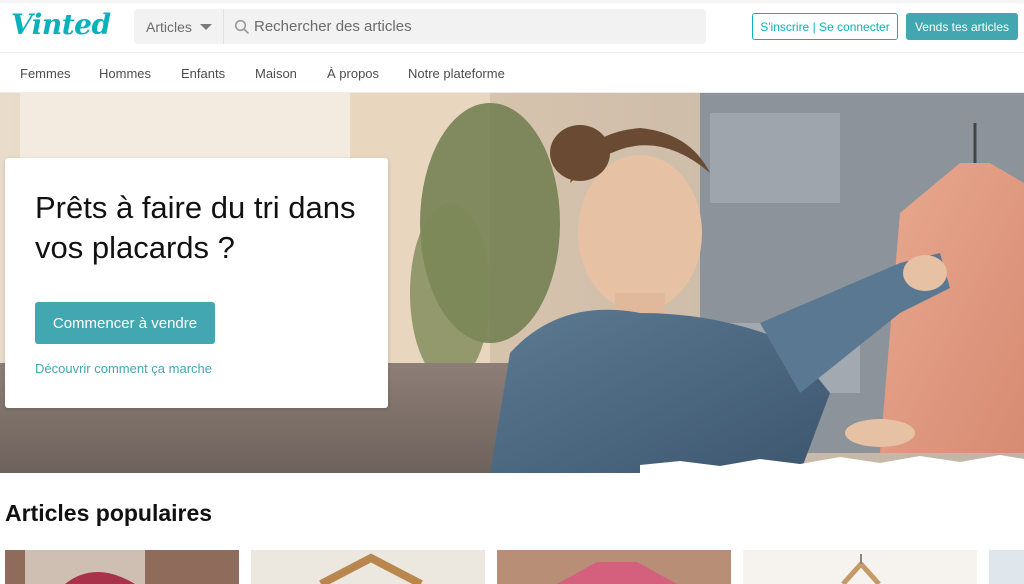 This screenshot has height=584, width=1024. Describe the element at coordinates (353, 73) in the screenshot. I see `nav-item-a-propos: À propos` at that location.